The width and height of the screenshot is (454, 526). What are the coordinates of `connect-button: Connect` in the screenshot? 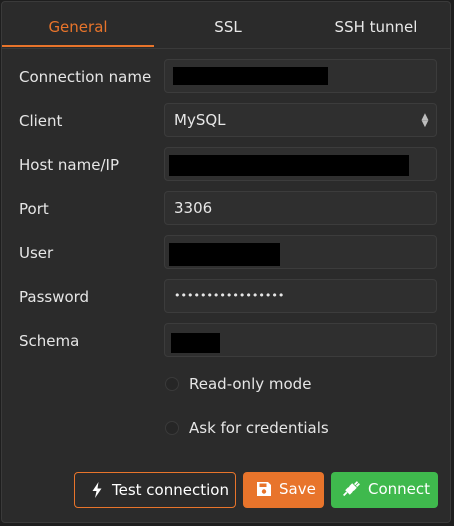 It's located at (384, 490).